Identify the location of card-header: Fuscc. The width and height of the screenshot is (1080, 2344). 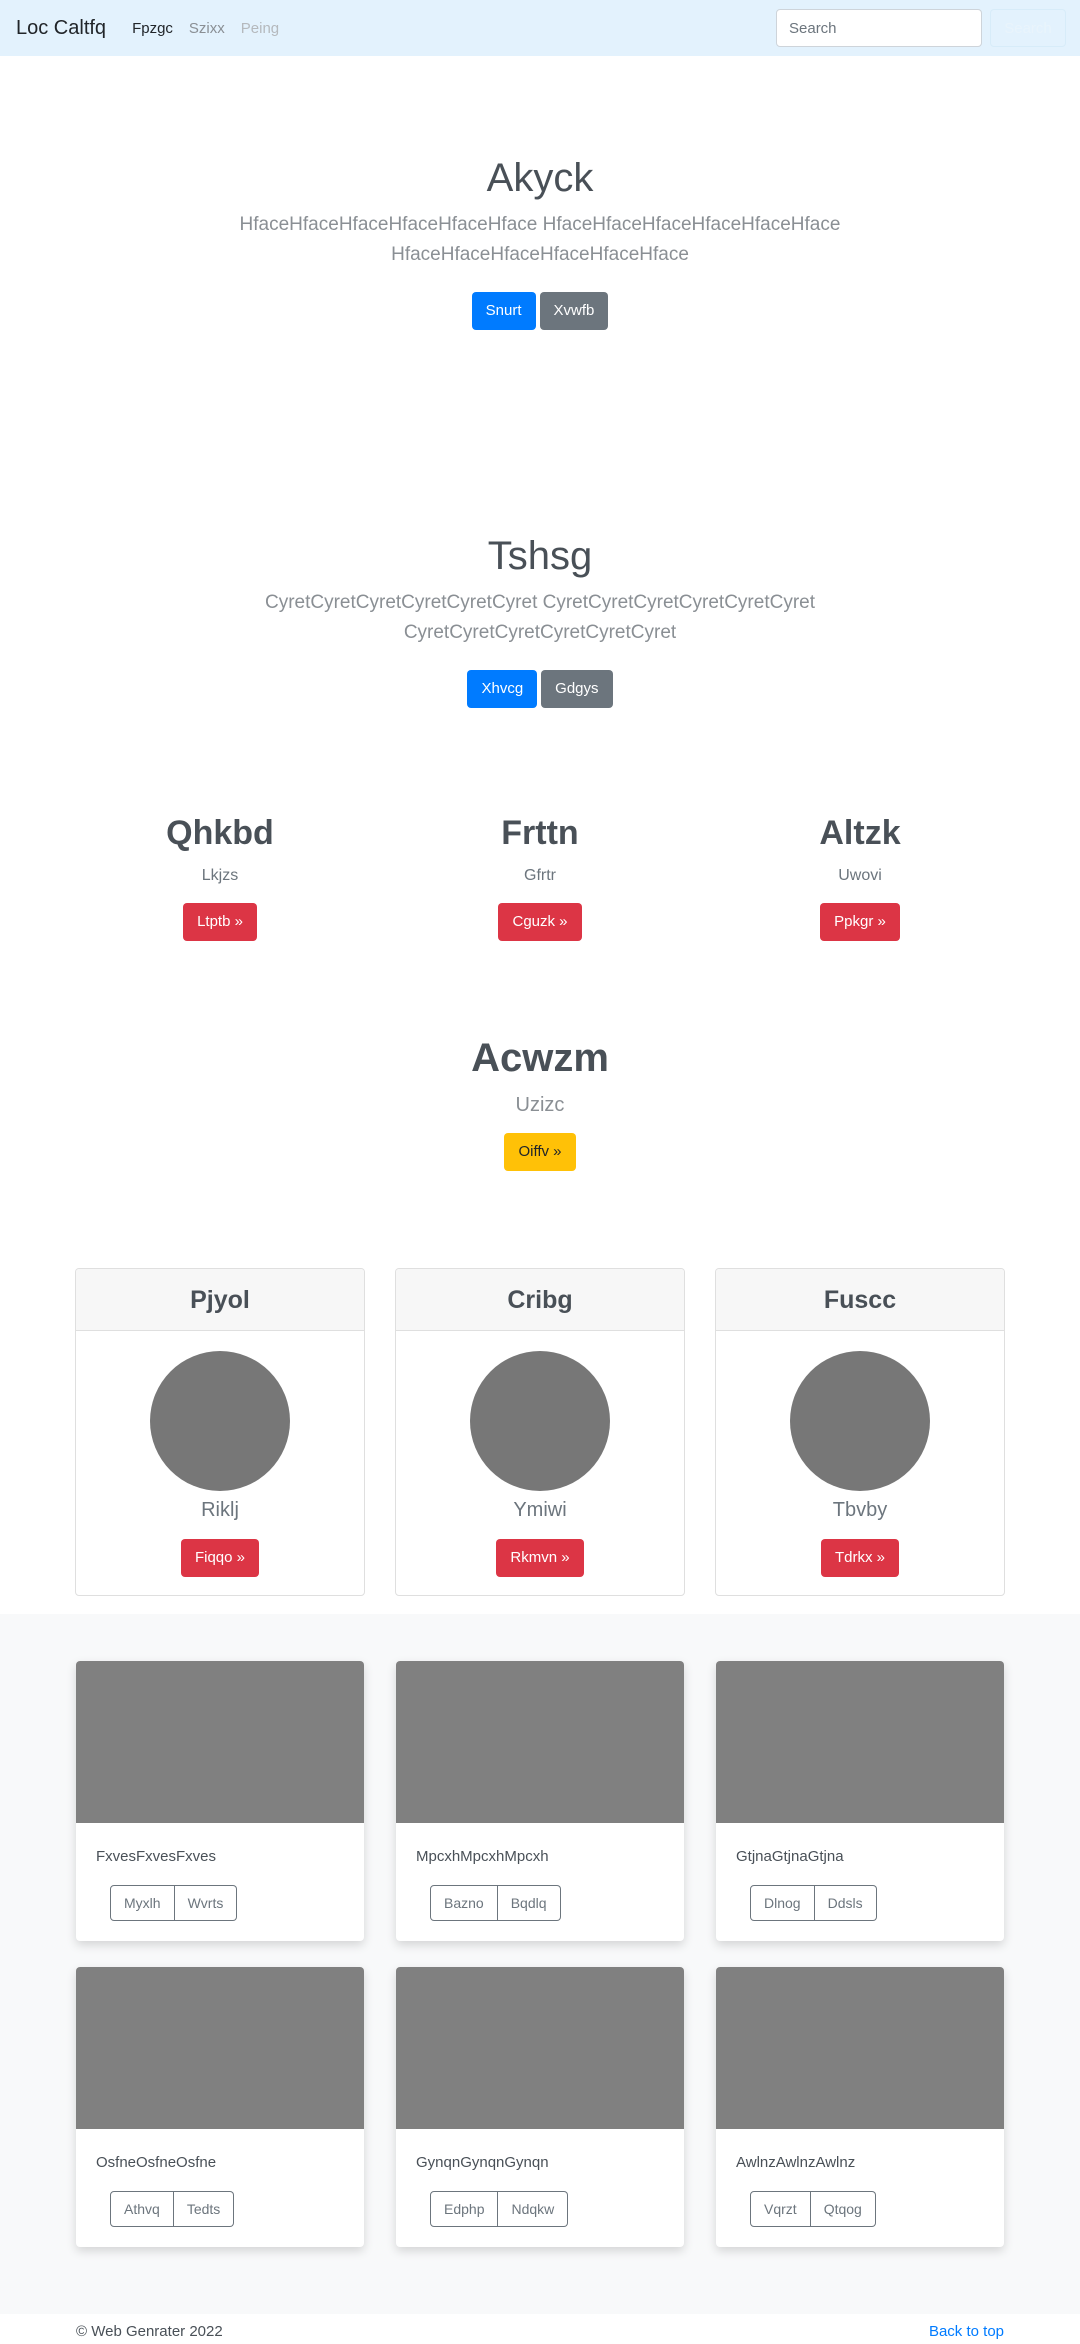
(860, 1300).